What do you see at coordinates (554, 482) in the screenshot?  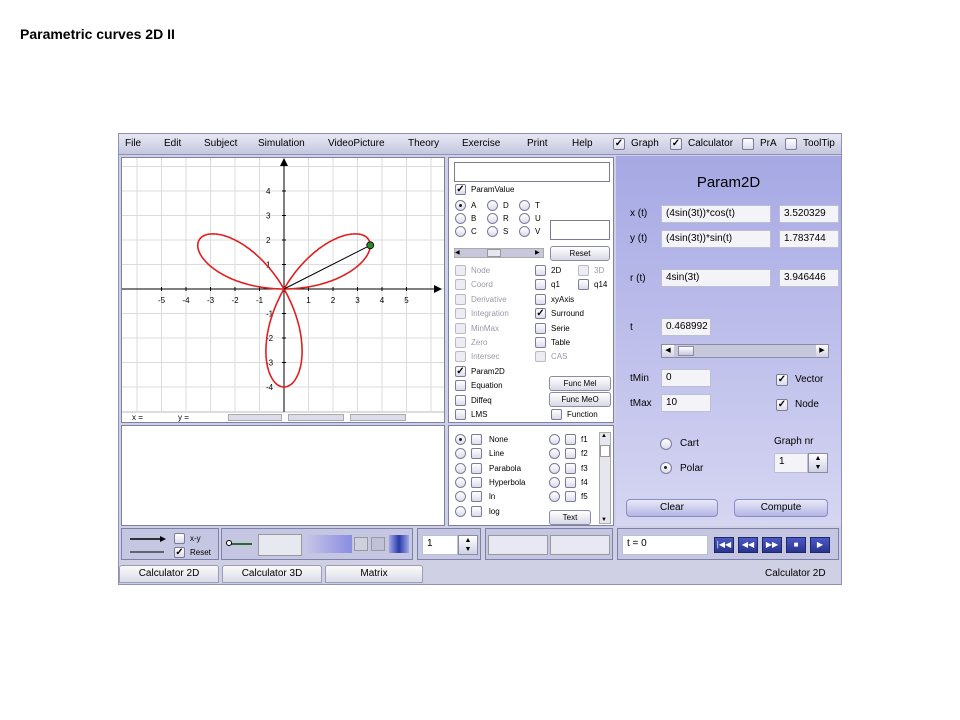 I see `slot-radio-f4` at bounding box center [554, 482].